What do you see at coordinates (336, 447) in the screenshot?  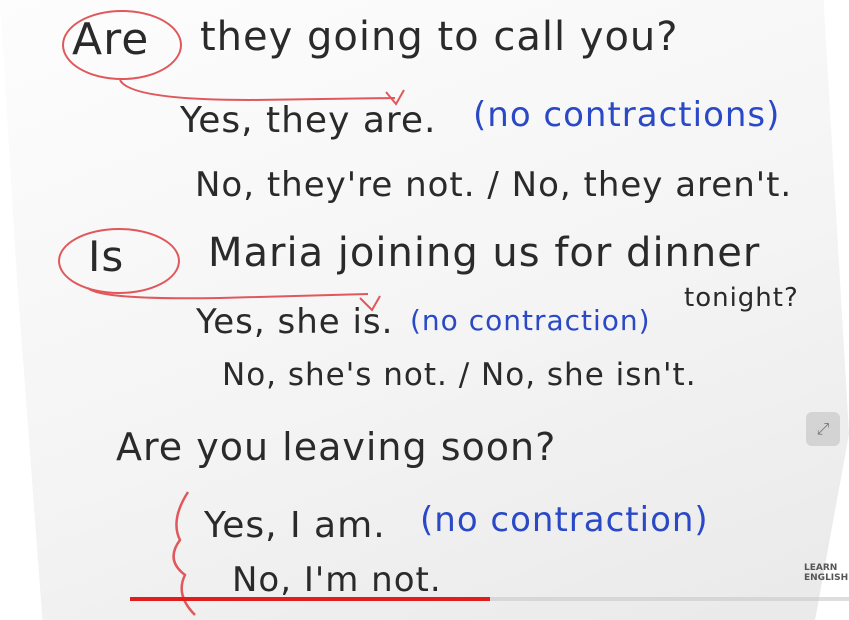 I see `q3: Are you leaving soon?` at bounding box center [336, 447].